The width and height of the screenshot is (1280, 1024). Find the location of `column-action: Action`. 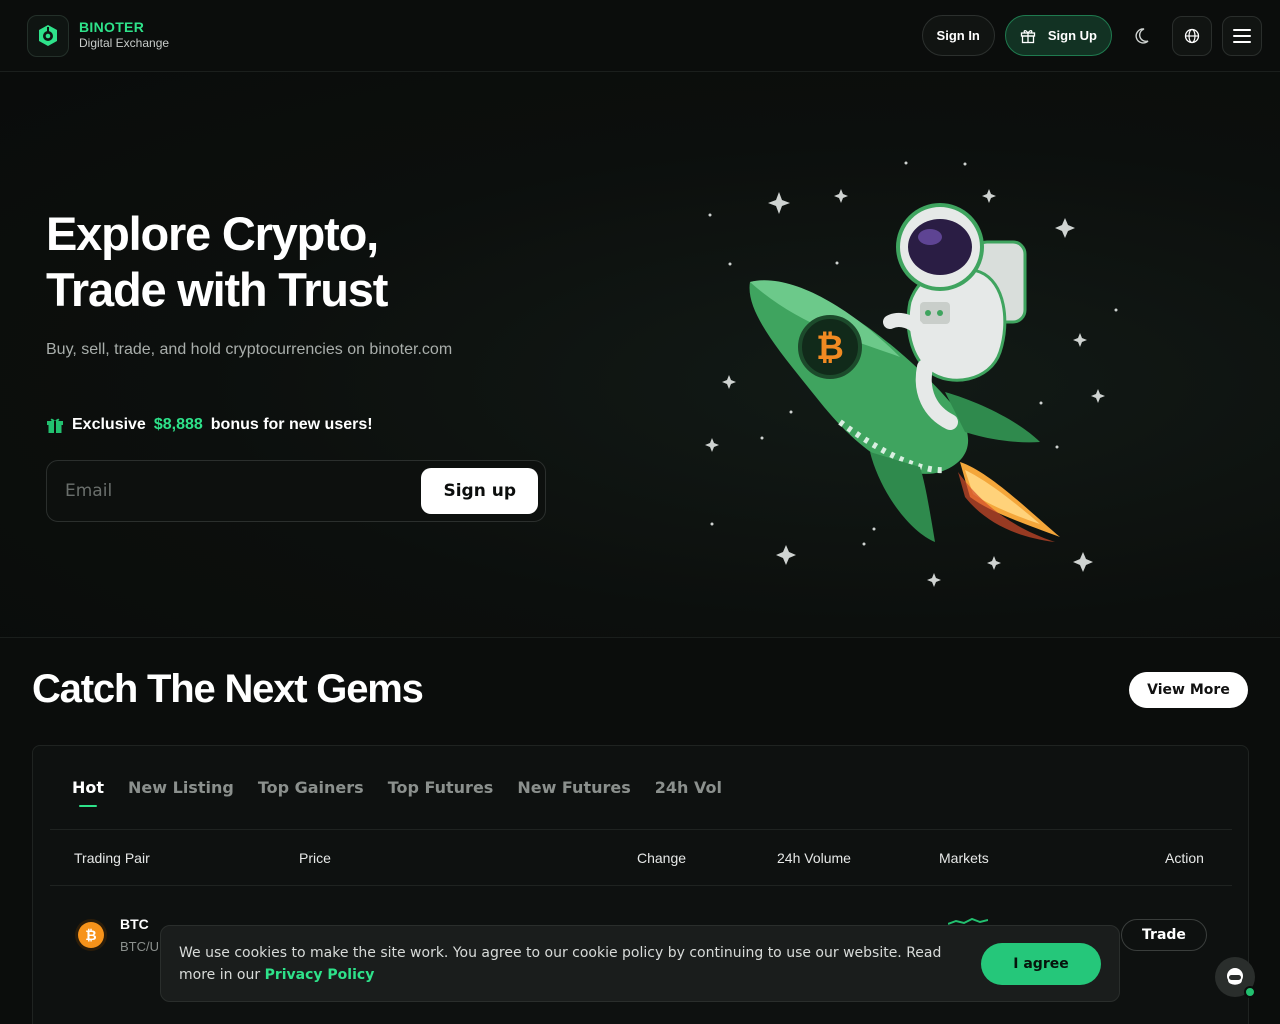

column-action: Action is located at coordinates (1184, 858).